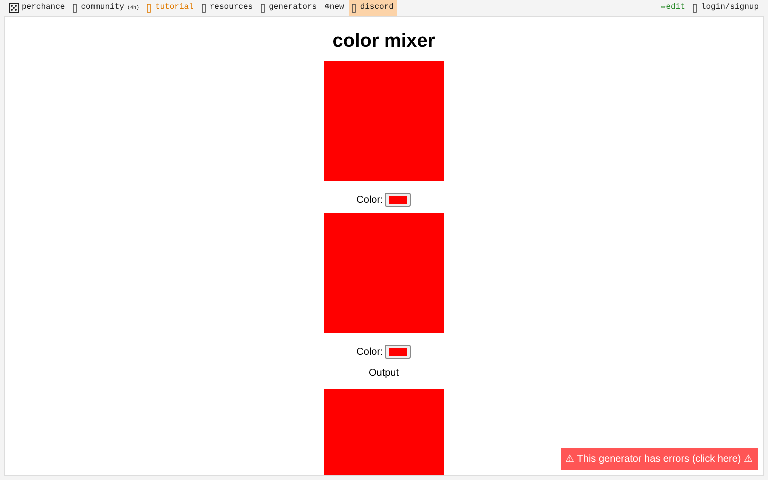  What do you see at coordinates (384, 42) in the screenshot?
I see `page-title: color mixer` at bounding box center [384, 42].